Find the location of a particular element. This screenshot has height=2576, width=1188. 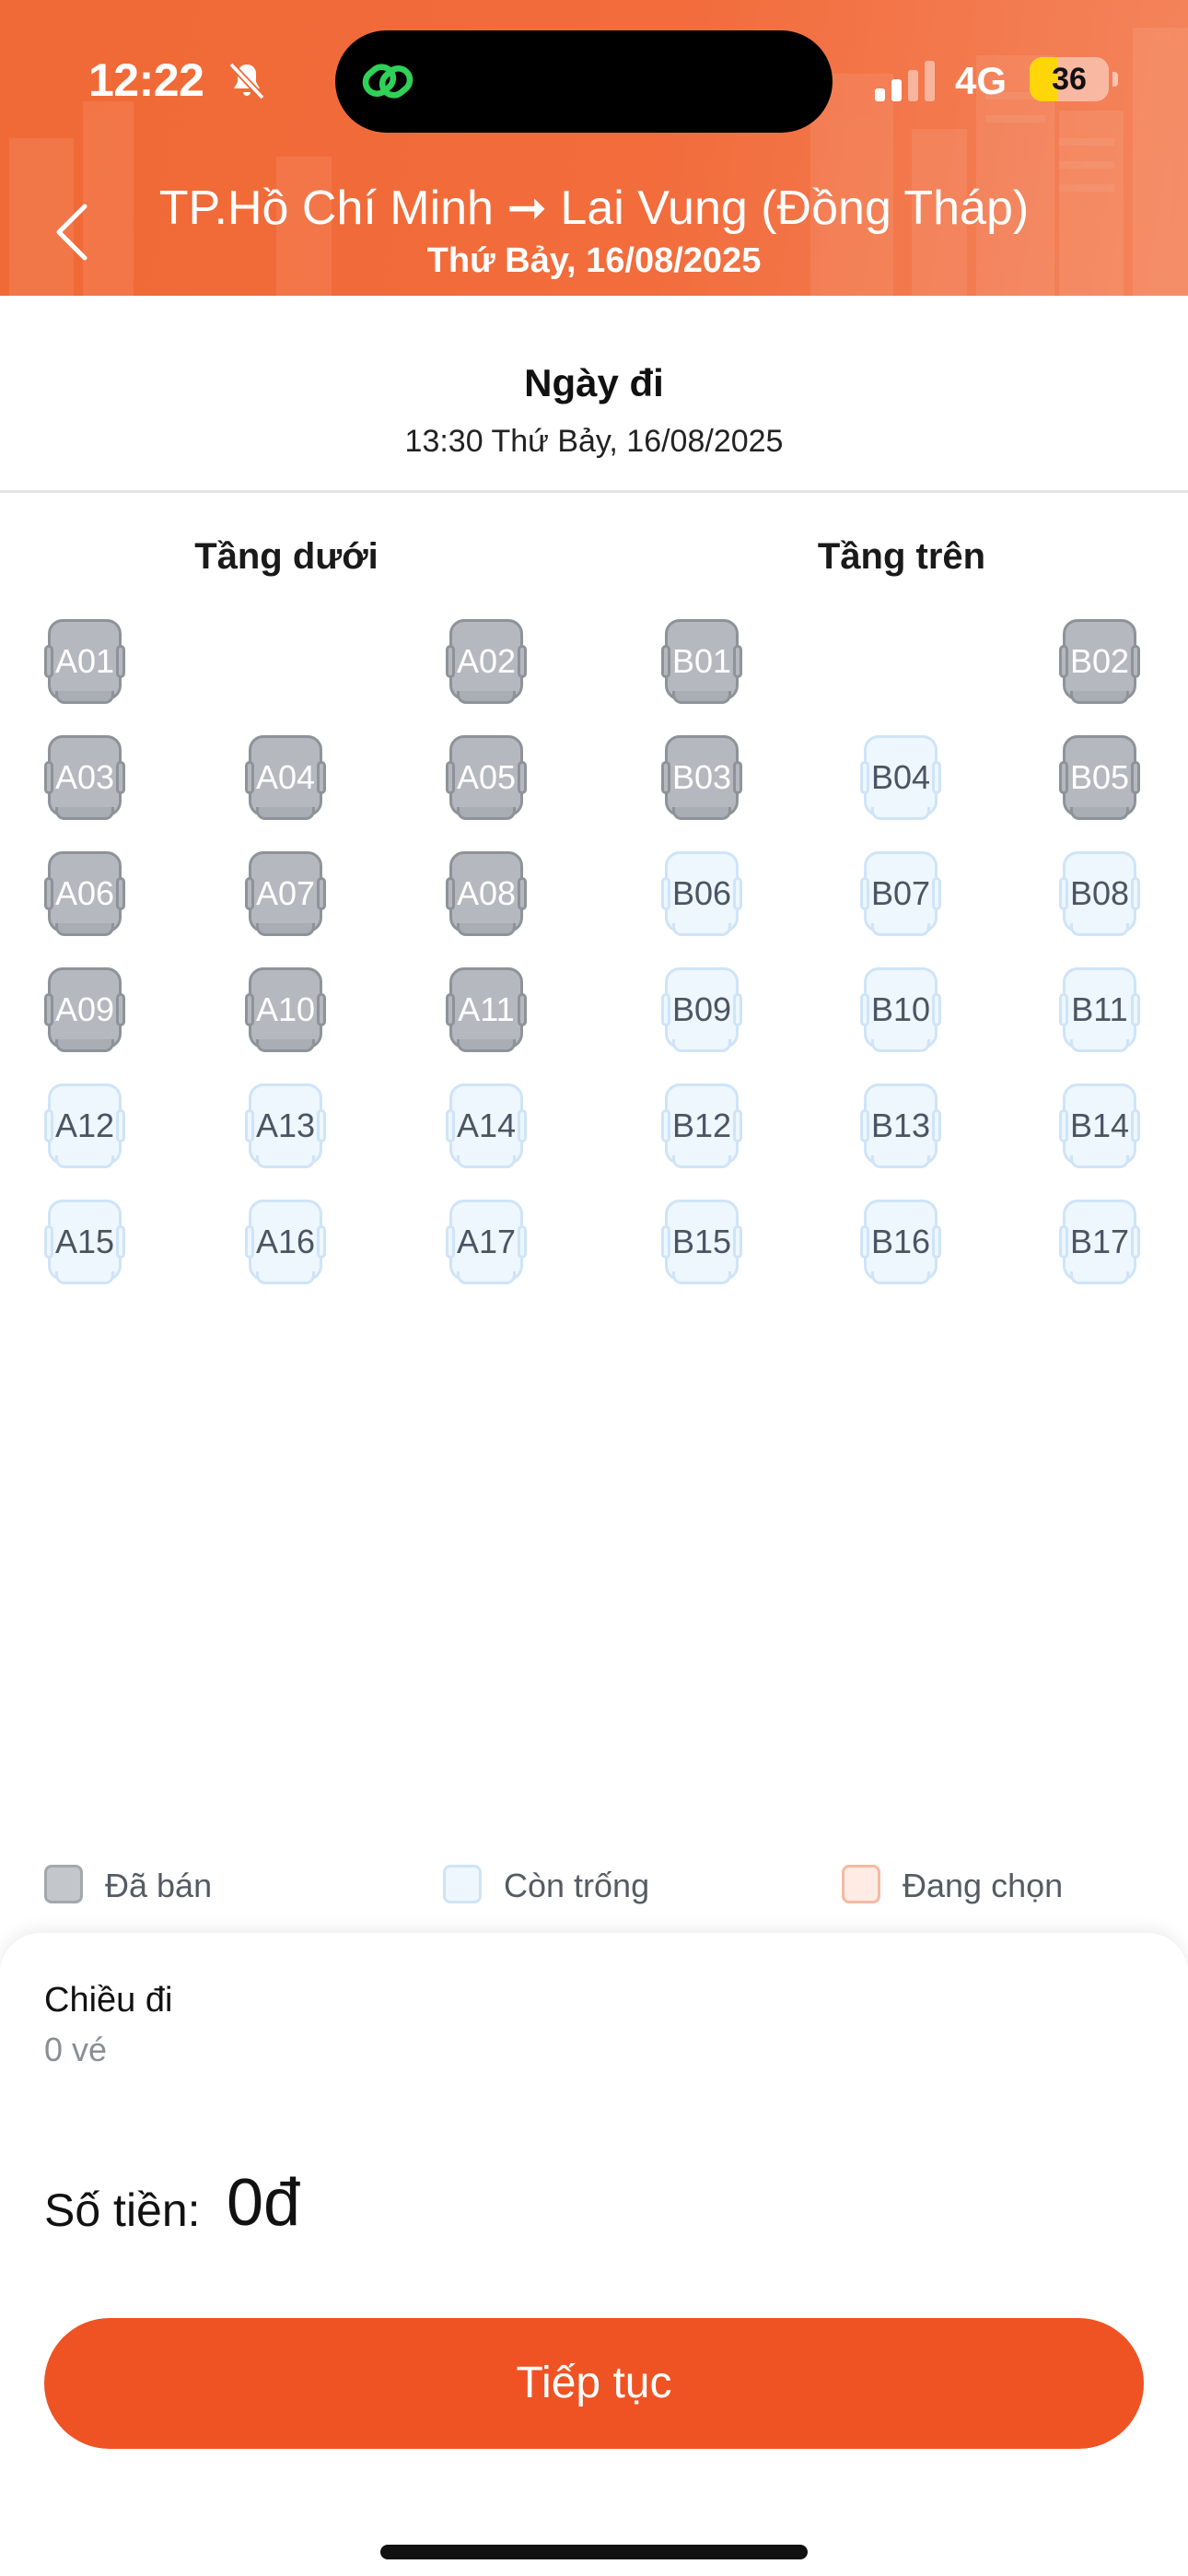

lower-deck-title: Tầng dưới is located at coordinates (286, 556).